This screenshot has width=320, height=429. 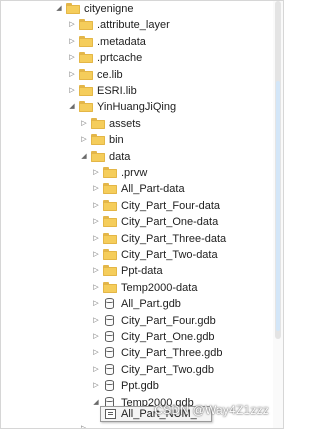 I want to click on tree-item-label: ce.lib, so click(x=110, y=74).